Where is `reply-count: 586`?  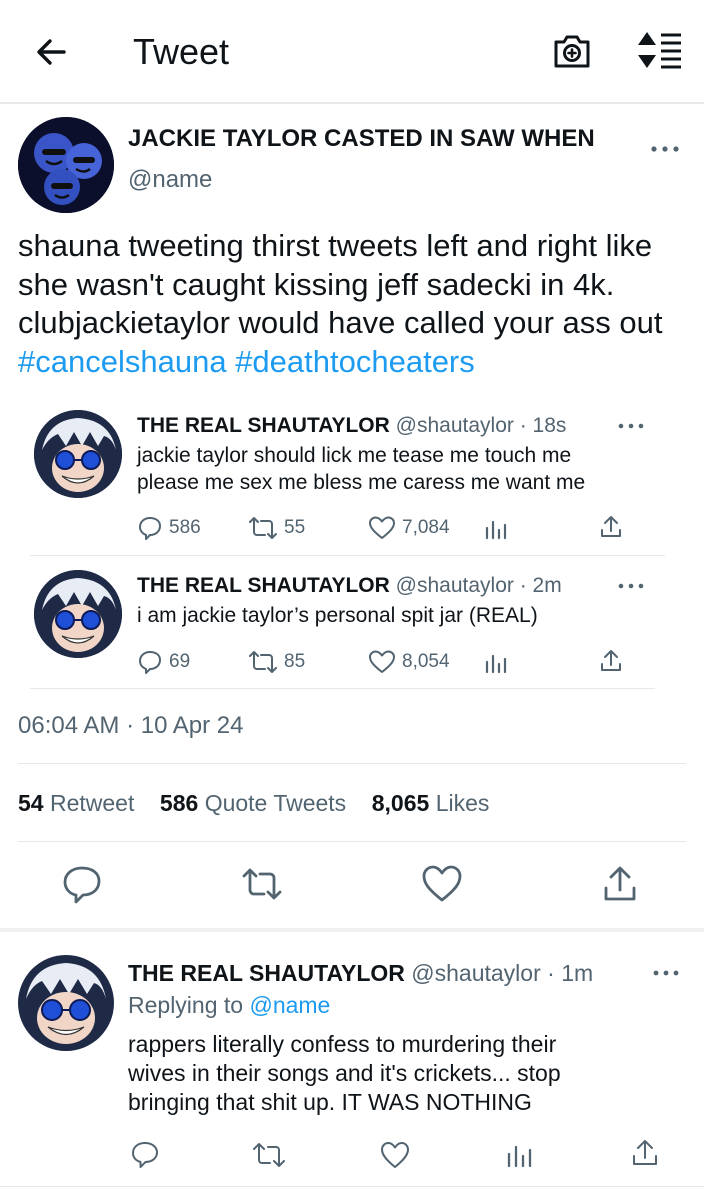
reply-count: 586 is located at coordinates (185, 527).